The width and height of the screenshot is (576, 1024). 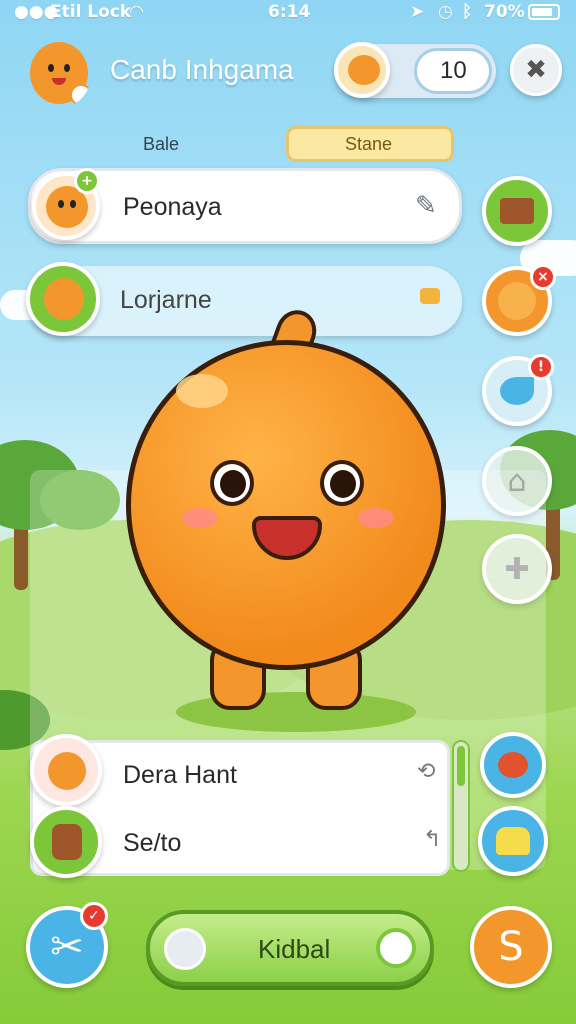 I want to click on pencil-icon: ✎, so click(x=426, y=206).